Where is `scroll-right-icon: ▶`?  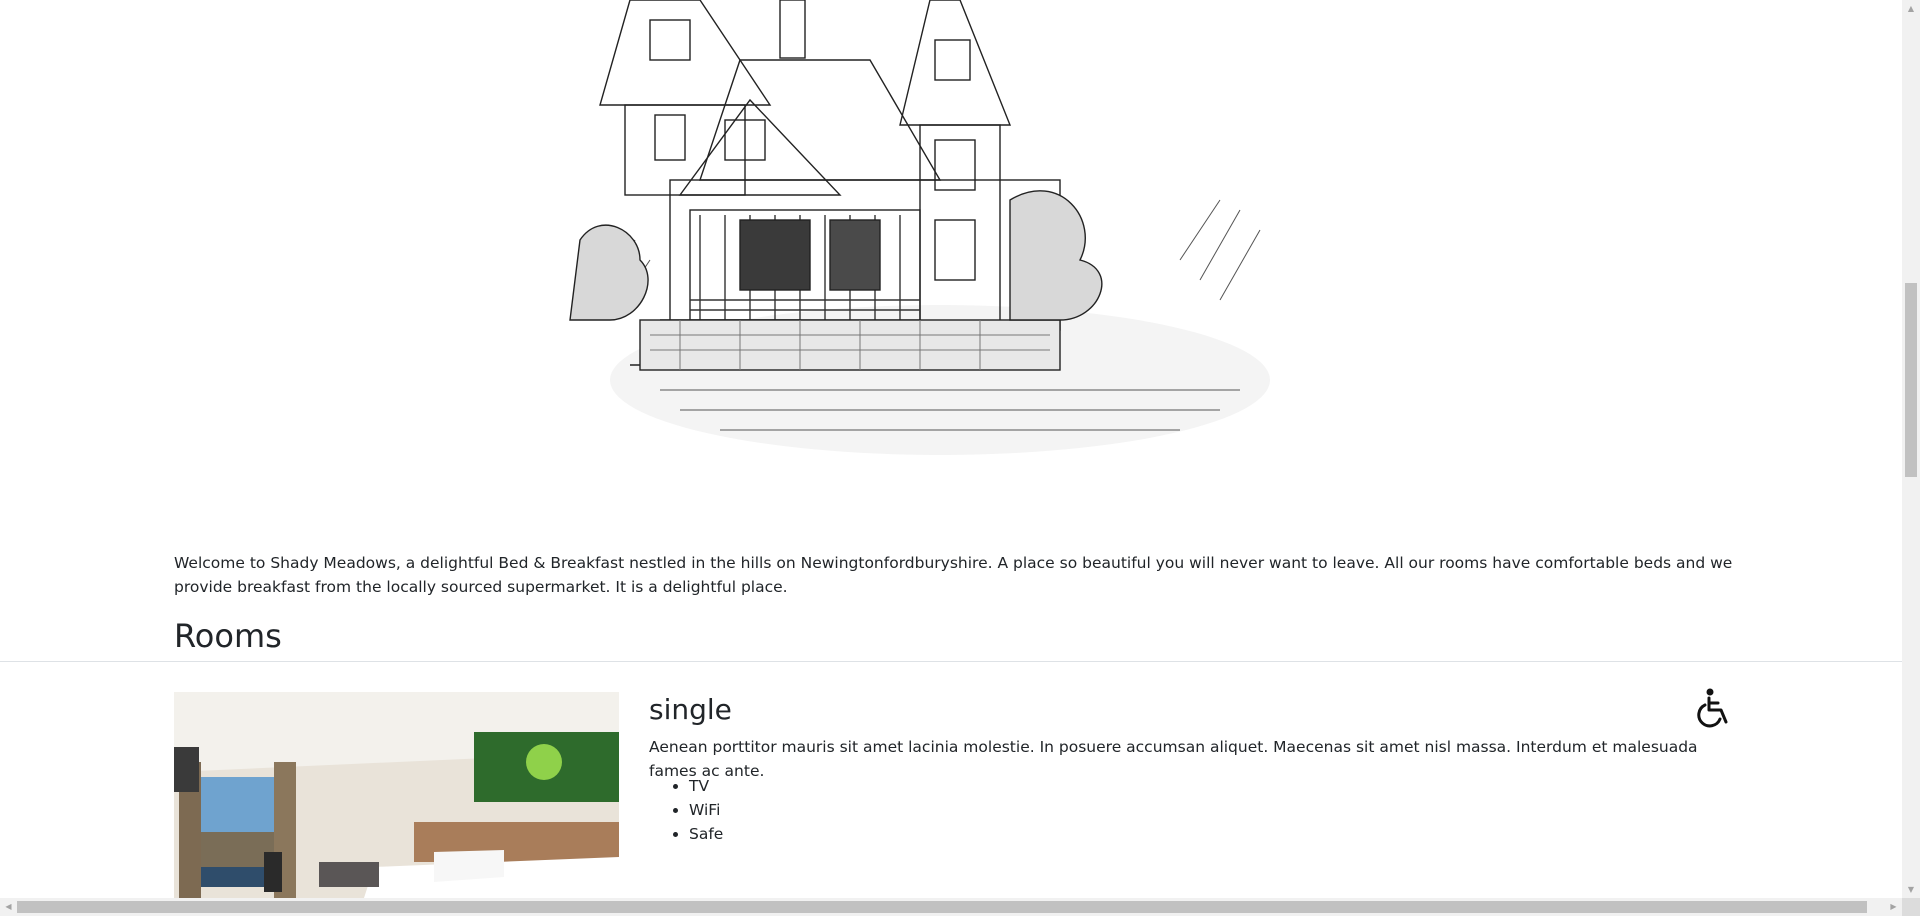
scroll-right-icon: ▶ is located at coordinates (1893, 907).